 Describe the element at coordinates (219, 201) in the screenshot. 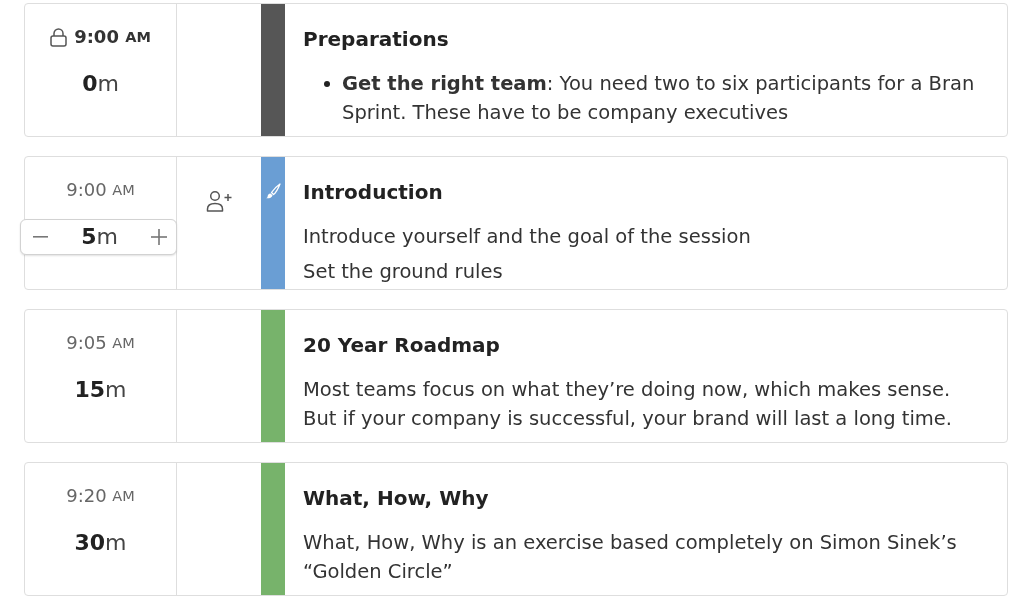

I see `person-plus-icon` at that location.